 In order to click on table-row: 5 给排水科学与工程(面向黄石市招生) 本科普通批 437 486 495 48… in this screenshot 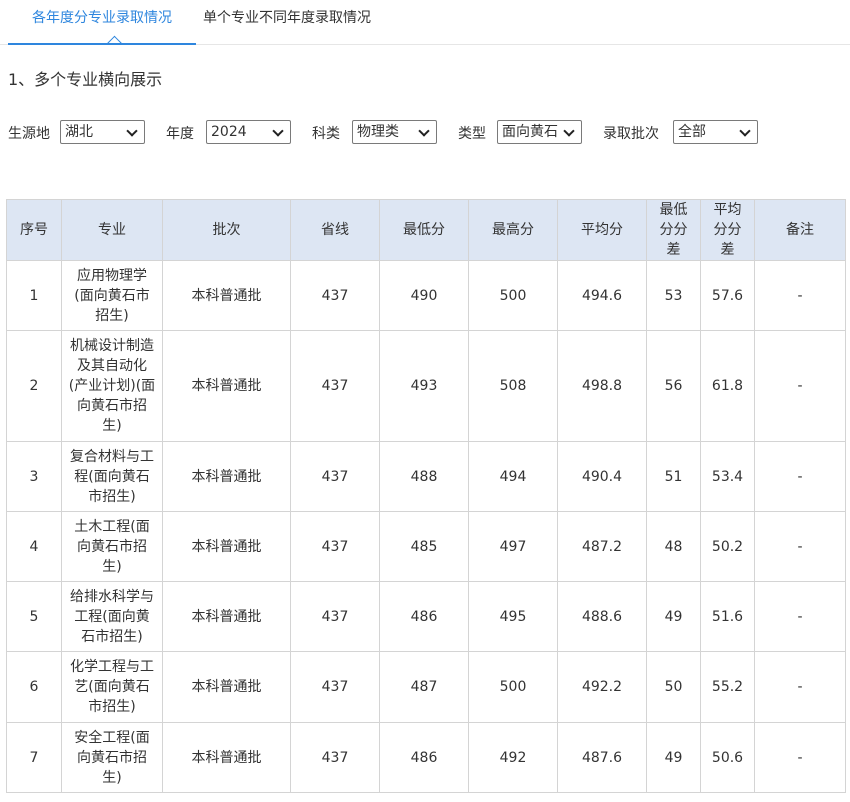, I will do `click(426, 616)`.